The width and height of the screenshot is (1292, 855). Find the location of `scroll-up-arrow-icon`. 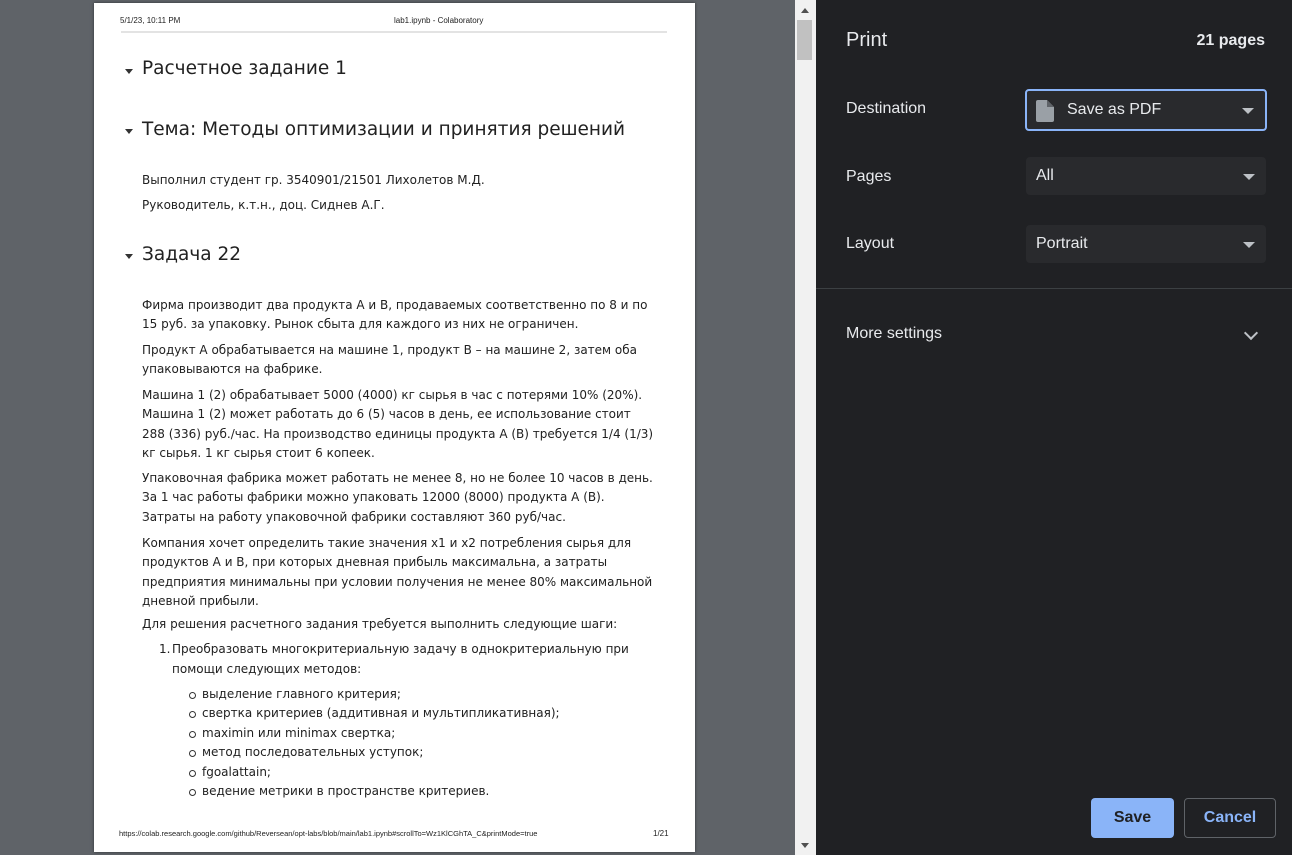

scroll-up-arrow-icon is located at coordinates (805, 10).